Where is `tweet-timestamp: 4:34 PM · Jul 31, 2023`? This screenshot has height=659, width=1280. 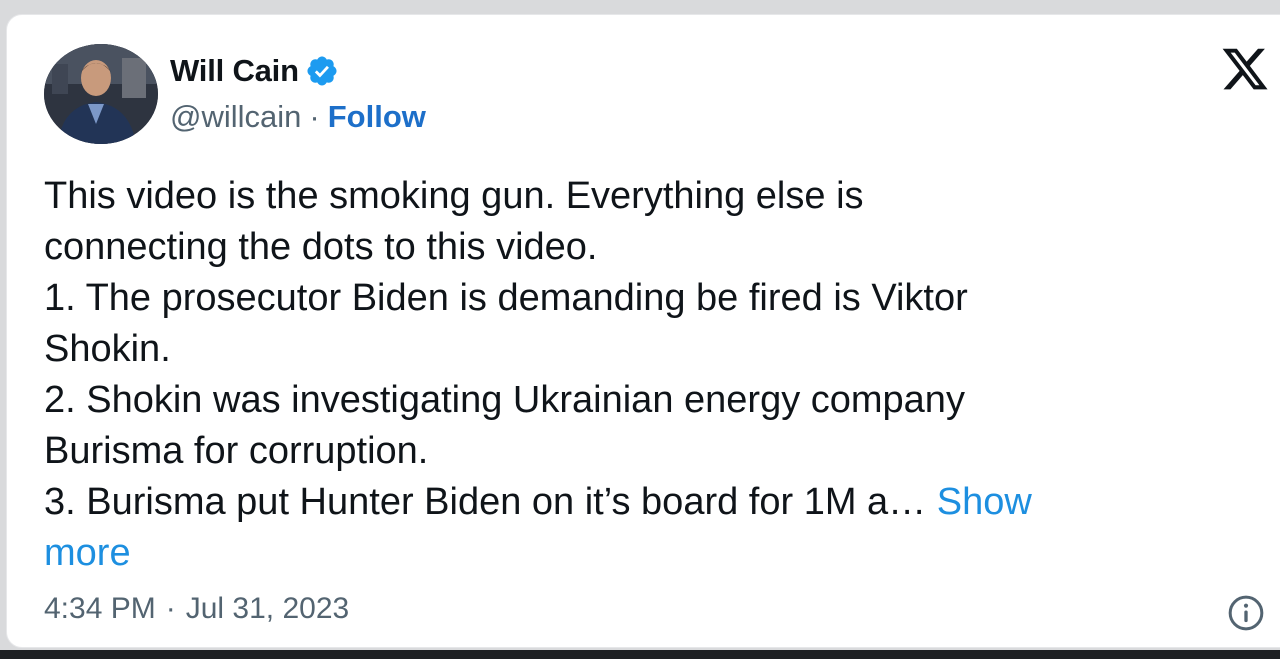
tweet-timestamp: 4:34 PM · Jul 31, 2023 is located at coordinates (196, 609).